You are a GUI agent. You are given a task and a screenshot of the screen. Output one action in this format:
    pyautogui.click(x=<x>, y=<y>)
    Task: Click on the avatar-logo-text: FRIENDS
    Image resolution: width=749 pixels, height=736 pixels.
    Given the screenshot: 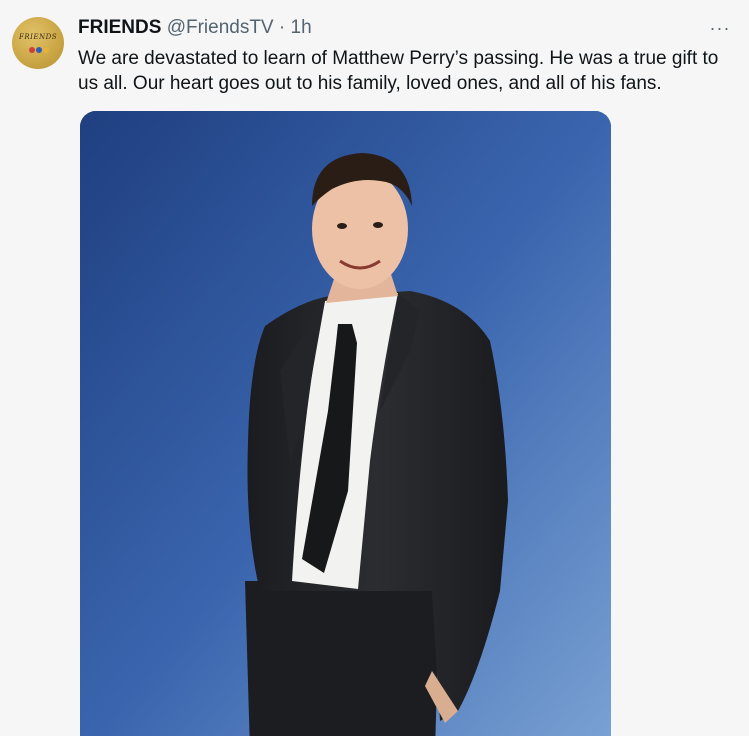 What is the action you would take?
    pyautogui.click(x=38, y=37)
    